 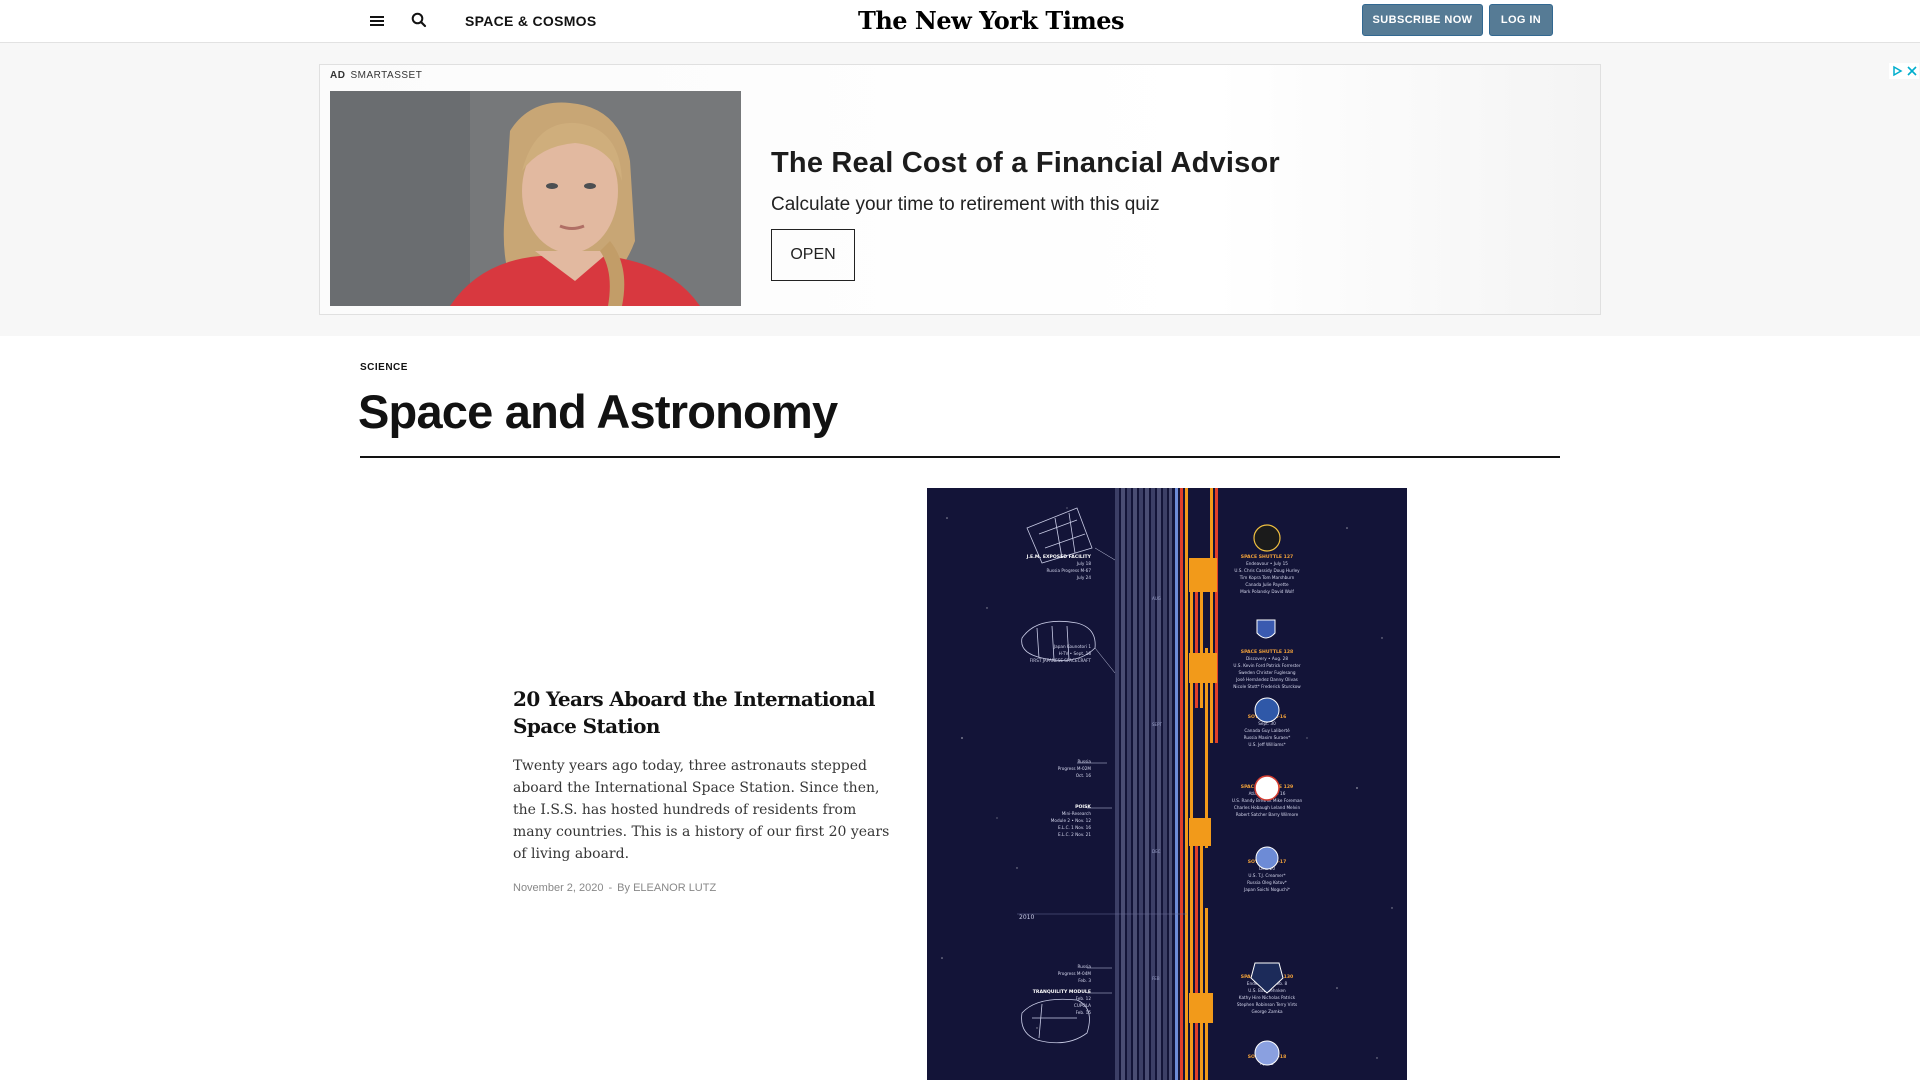 I want to click on right-label-4-line-2: U.S. T.J. Creamer*, so click(x=1266, y=875).